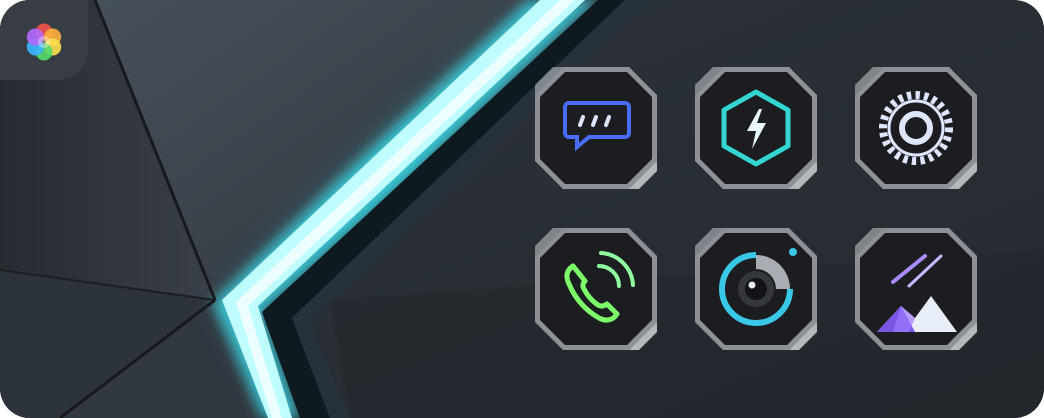 The width and height of the screenshot is (1044, 418). Describe the element at coordinates (596, 289) in the screenshot. I see `phone-app-icon` at that location.